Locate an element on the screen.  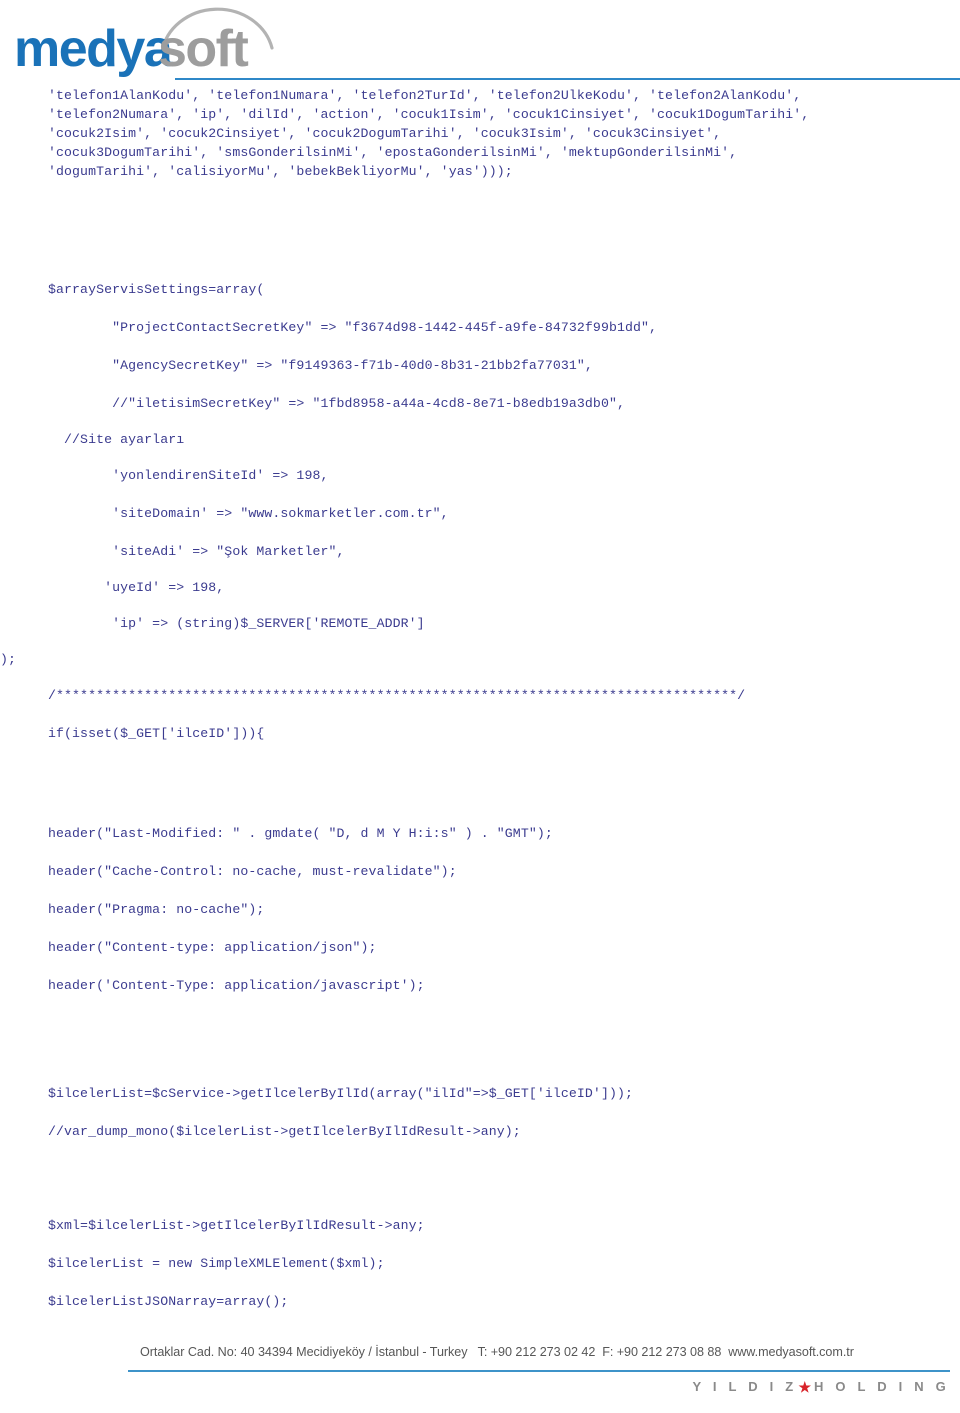
code-line-if: if(isset($_GET['ilceID'])){ is located at coordinates (156, 733).